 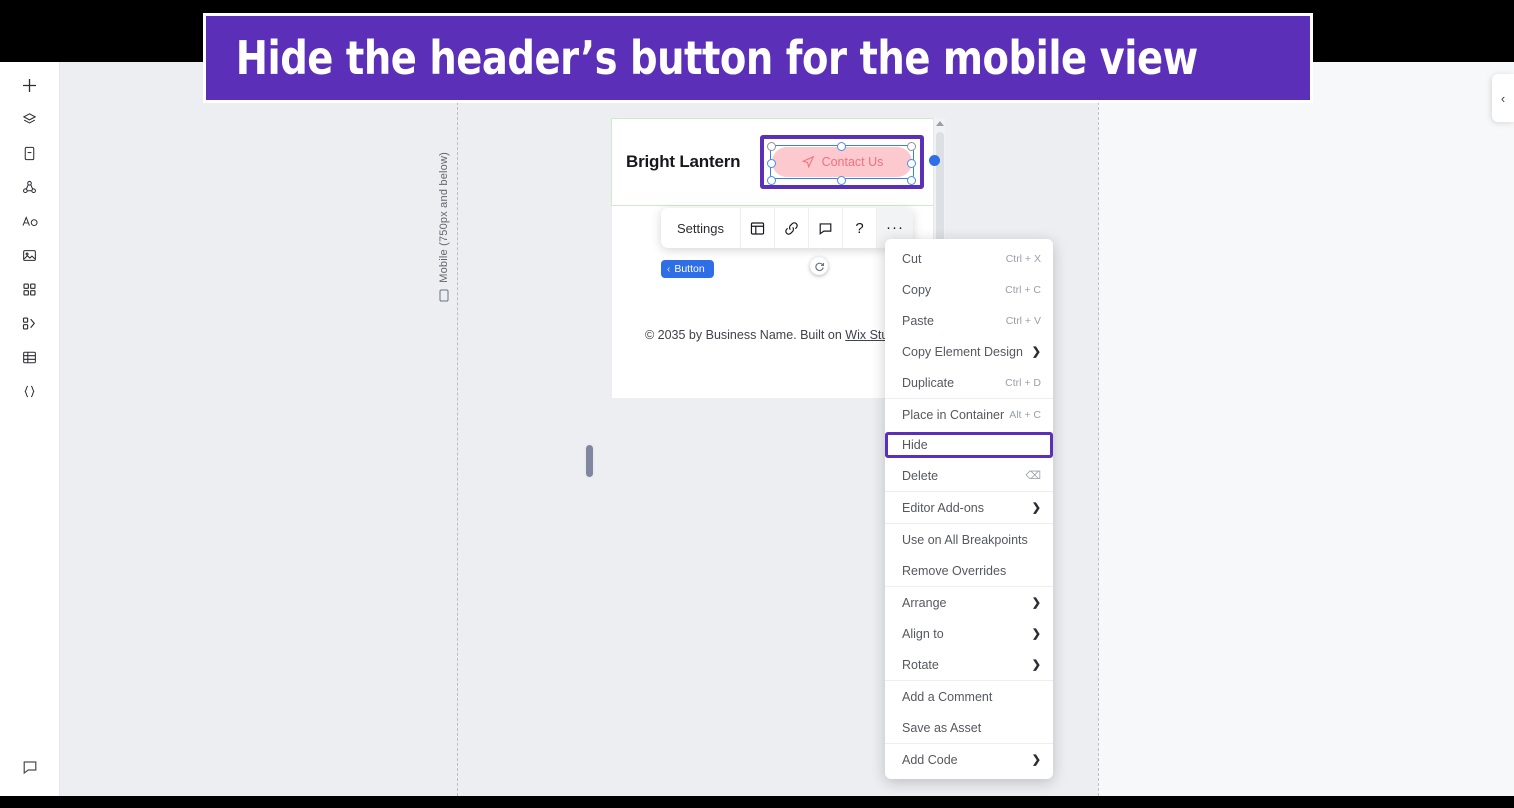 What do you see at coordinates (953, 414) in the screenshot?
I see `menu-item-label: Place in Container` at bounding box center [953, 414].